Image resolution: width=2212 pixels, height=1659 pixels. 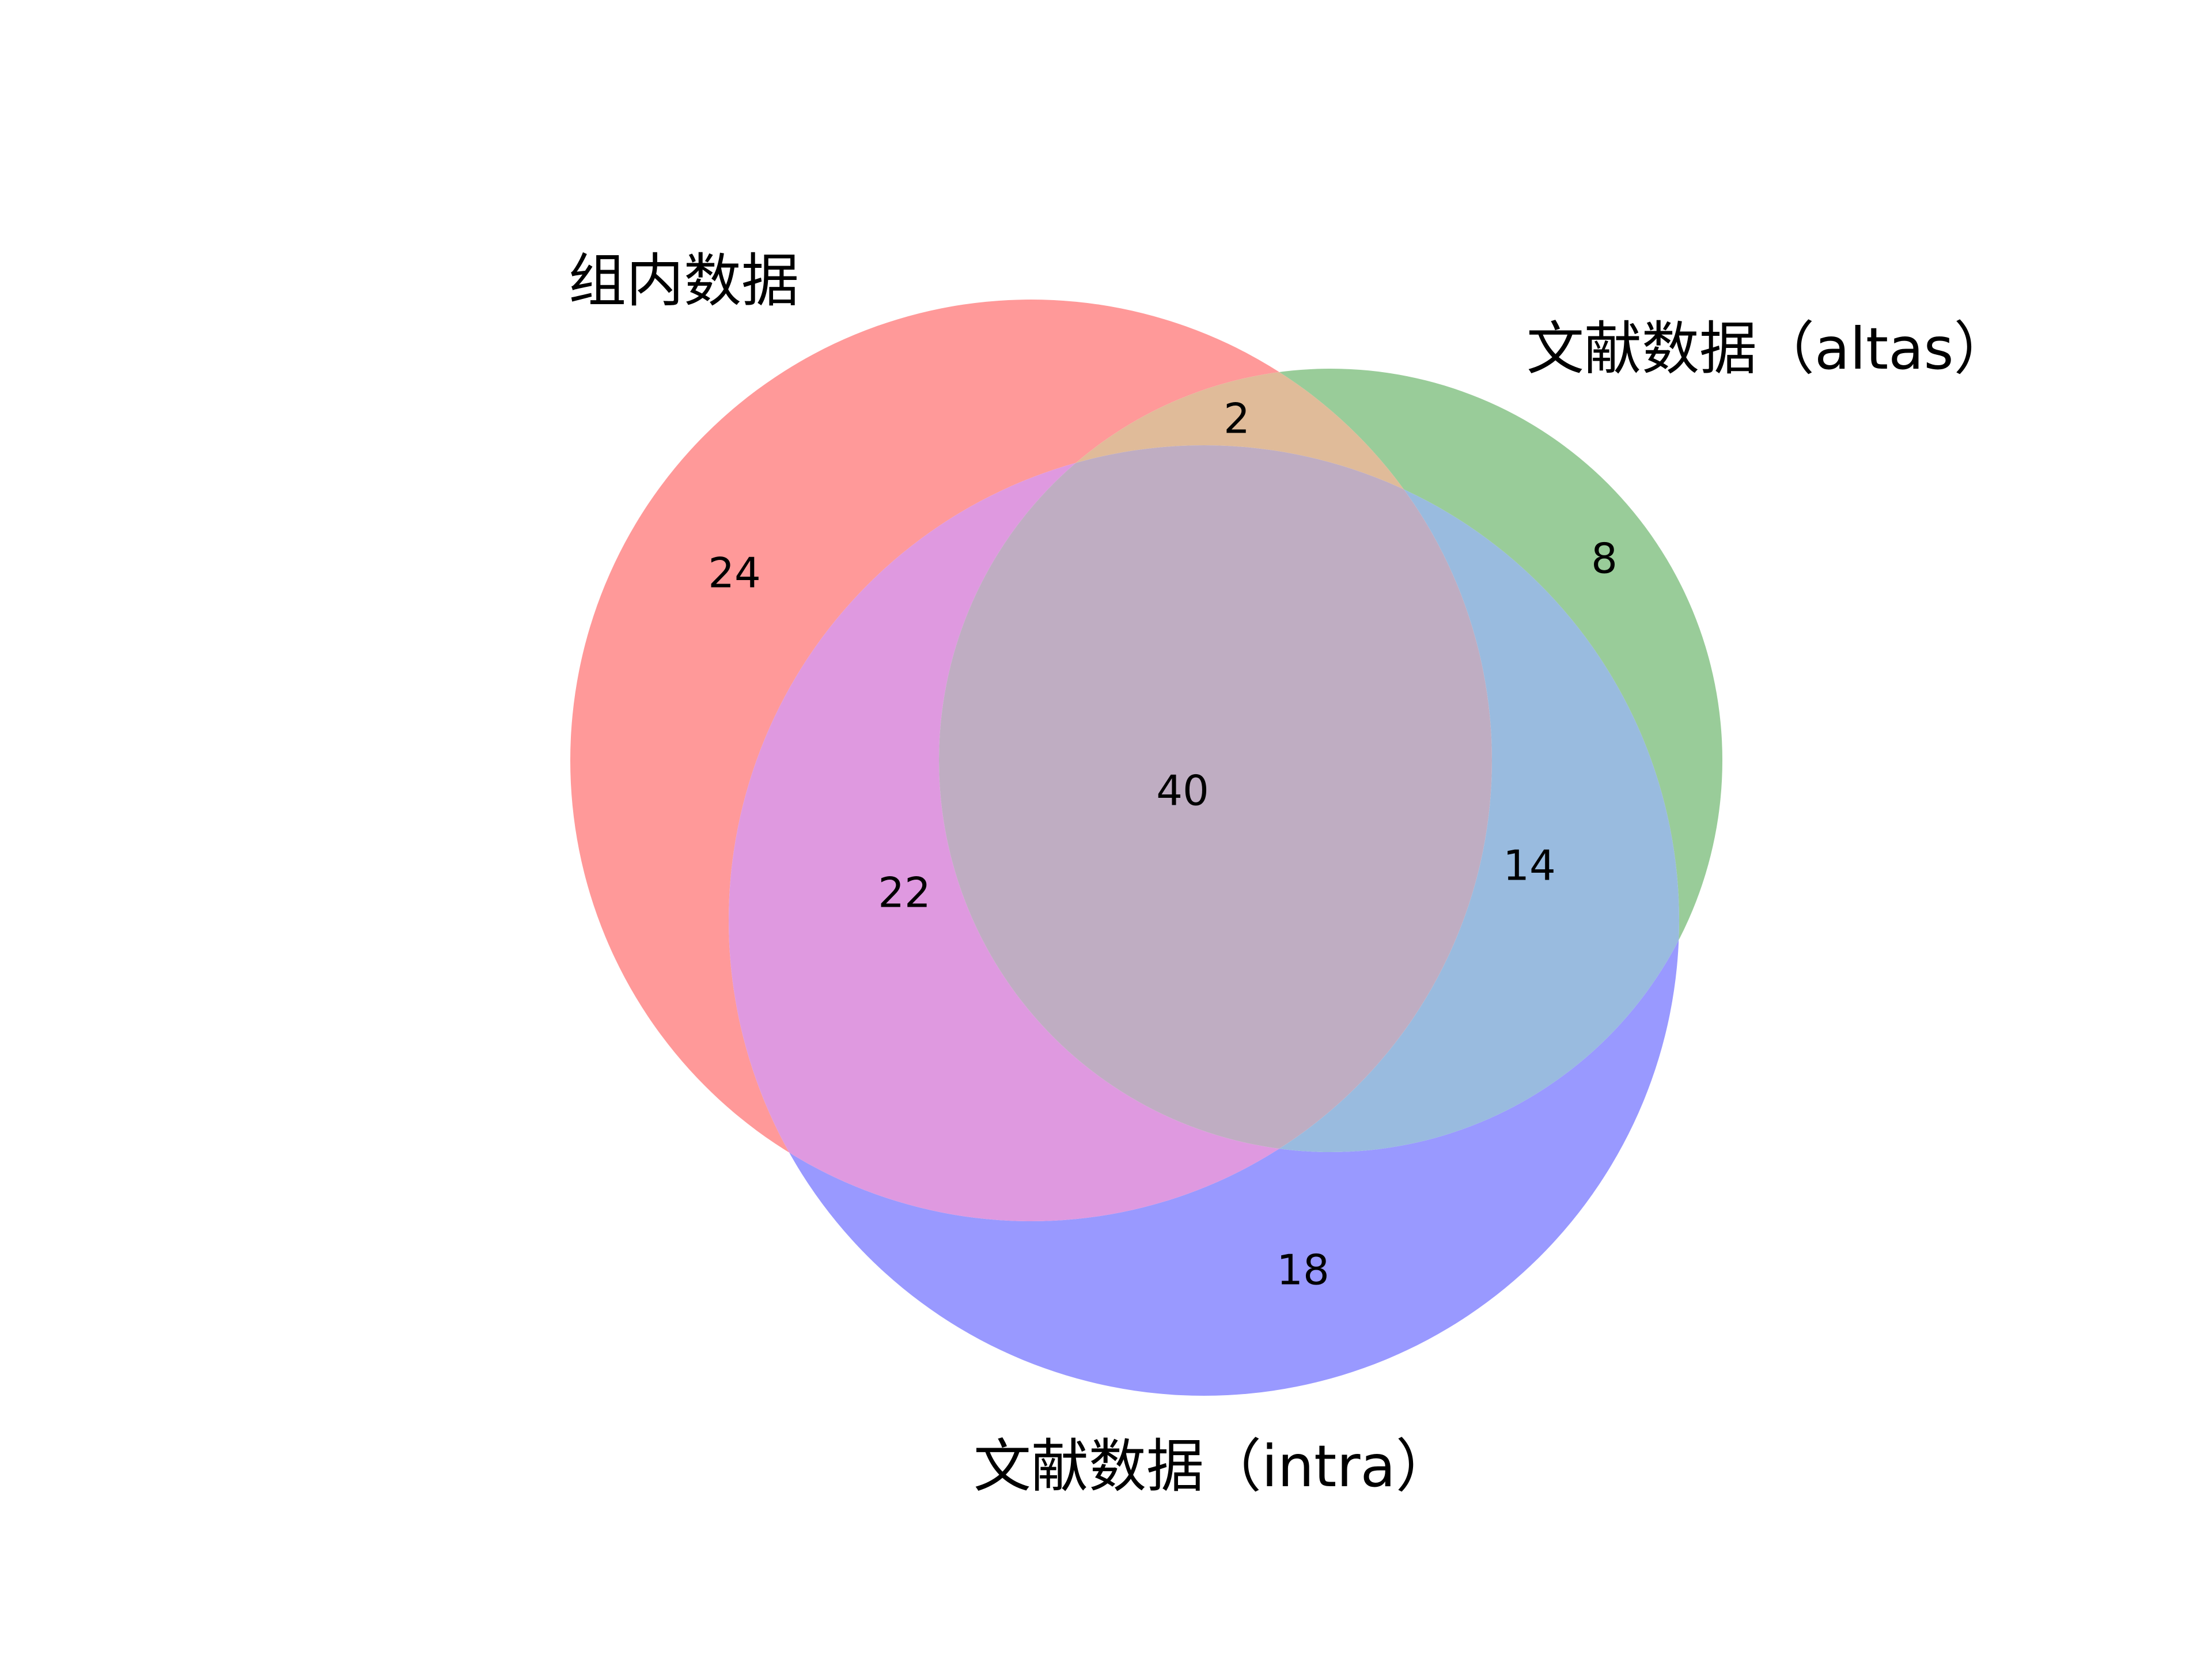 What do you see at coordinates (1529, 866) in the screenshot?
I see `count-b-c: 14` at bounding box center [1529, 866].